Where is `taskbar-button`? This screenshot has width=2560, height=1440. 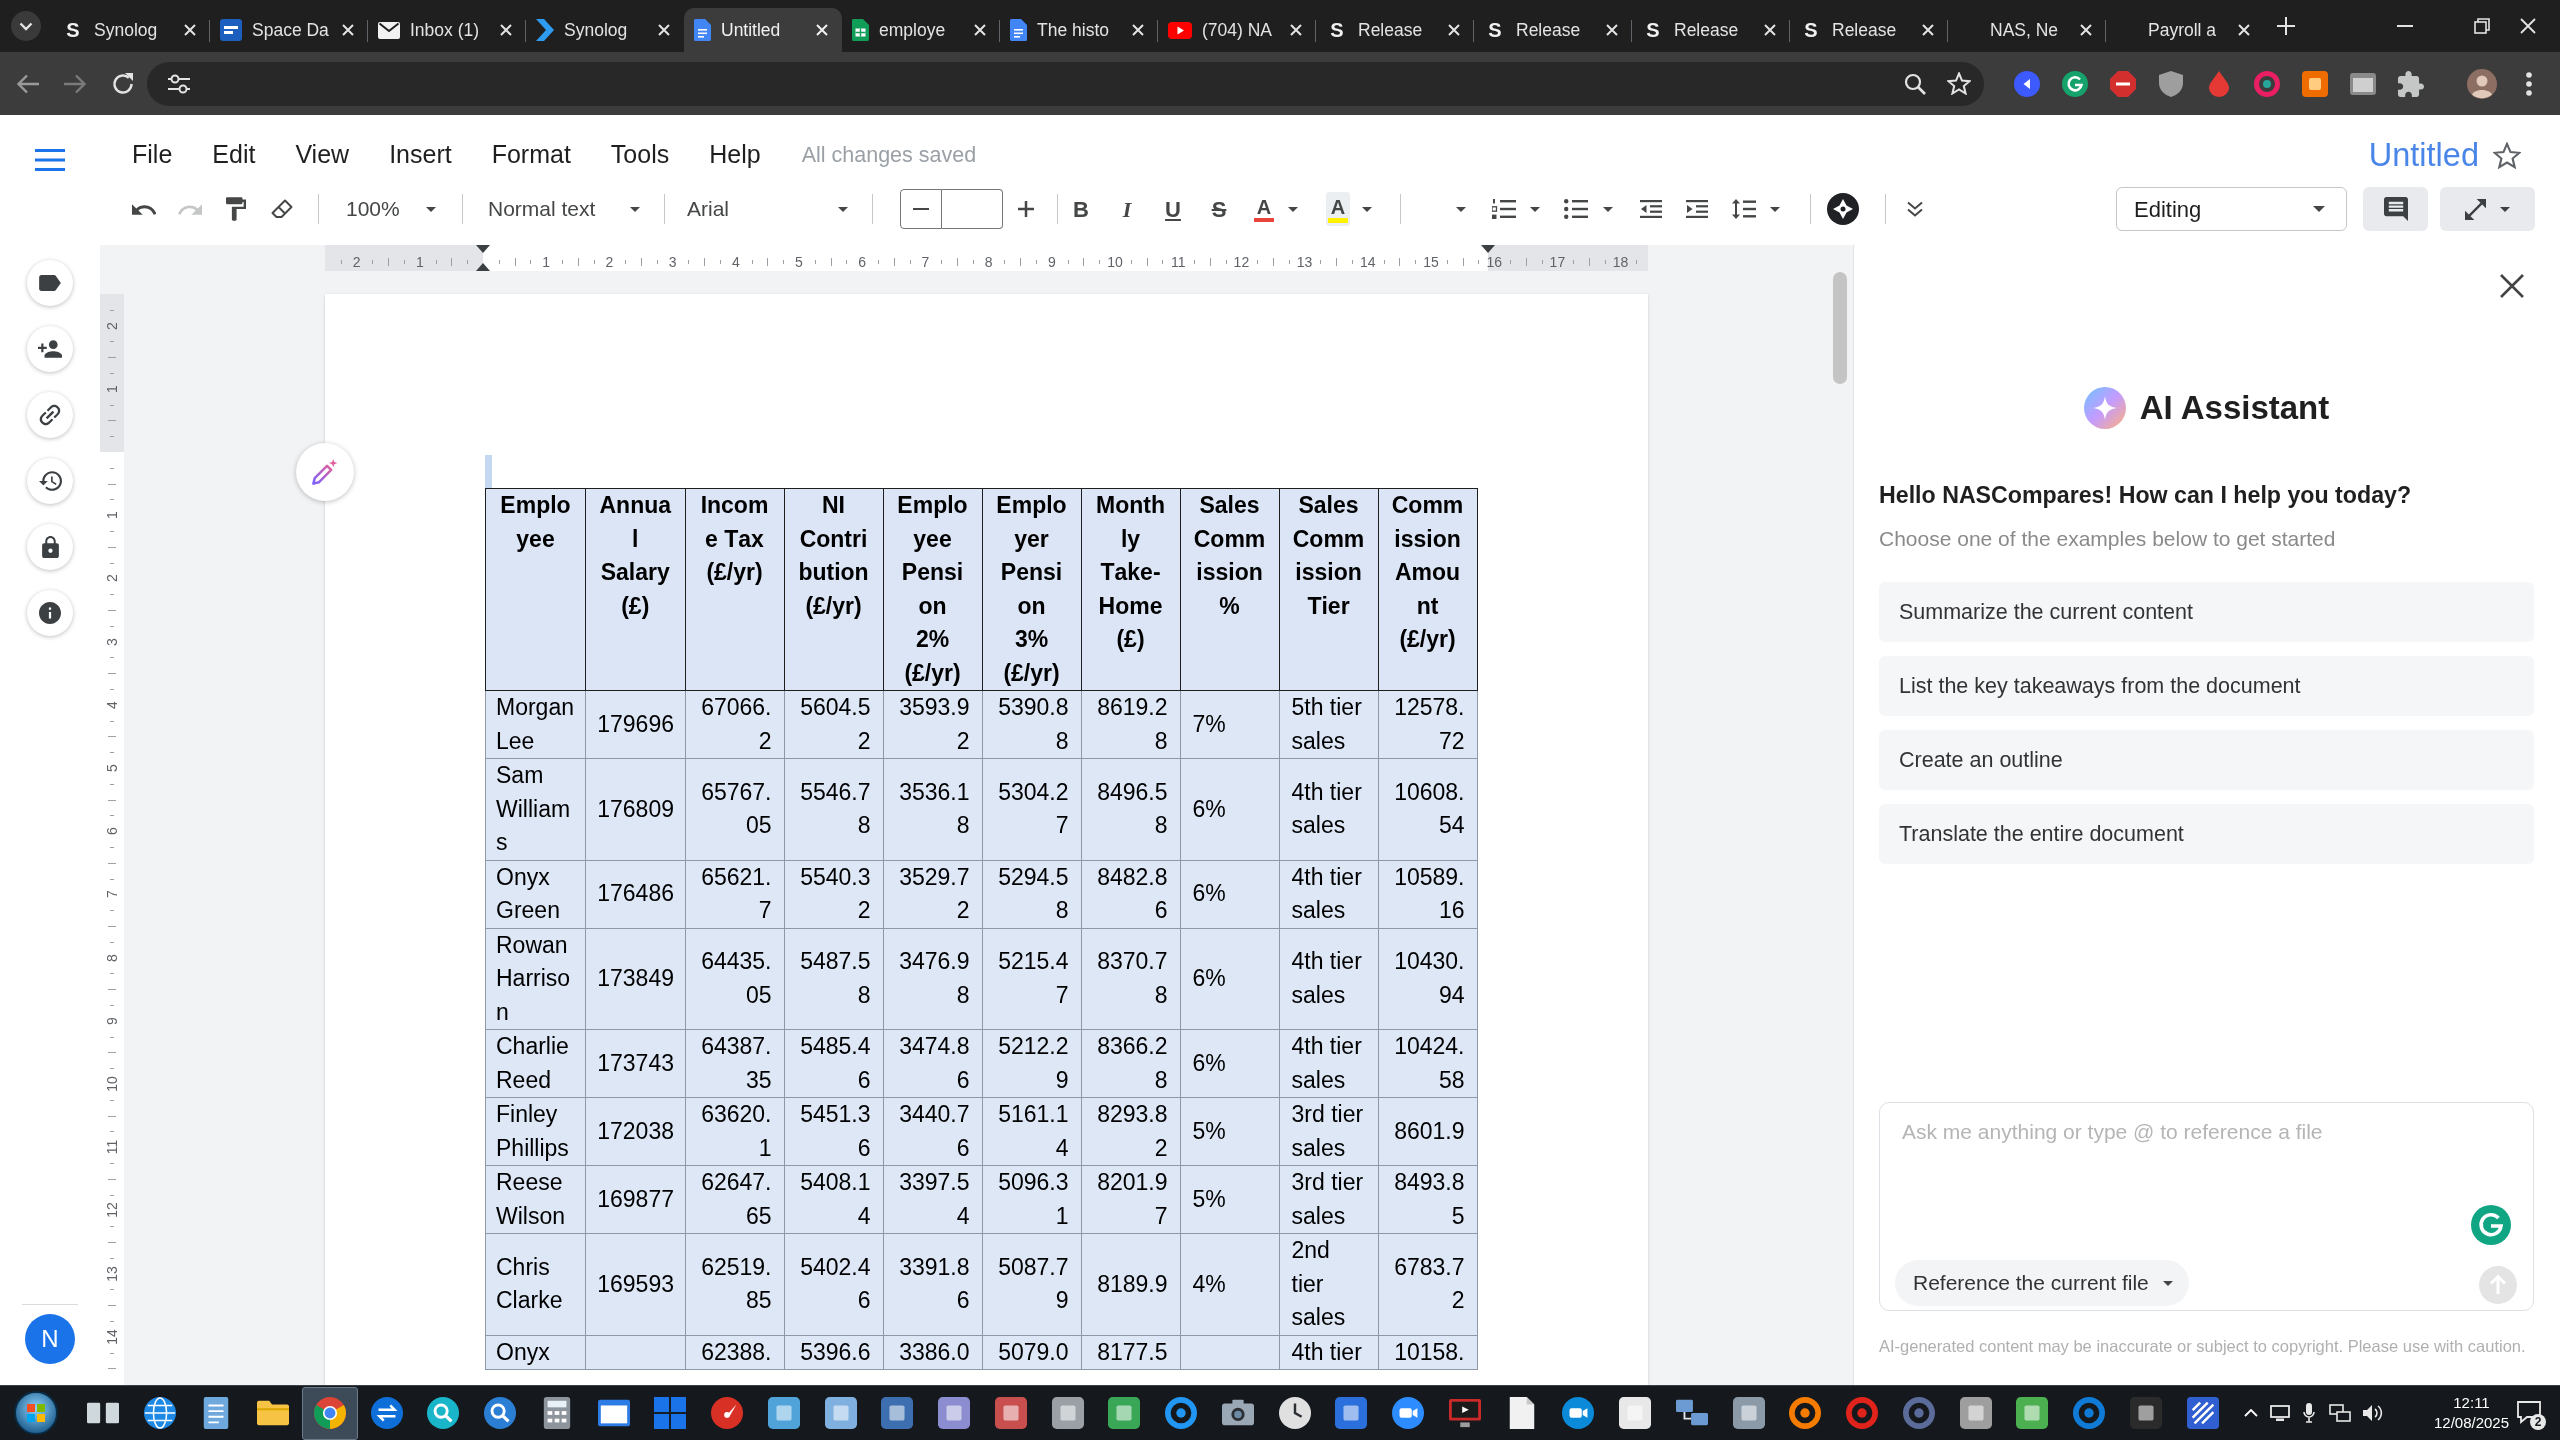
taskbar-button is located at coordinates (330, 1413).